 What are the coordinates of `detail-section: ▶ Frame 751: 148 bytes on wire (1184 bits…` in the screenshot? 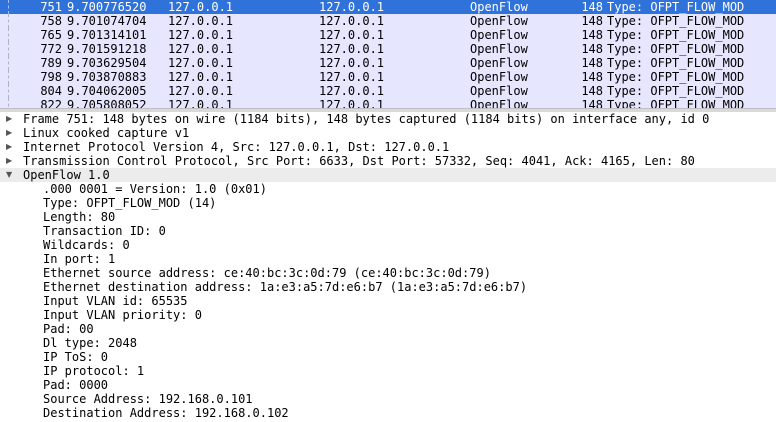 It's located at (388, 119).